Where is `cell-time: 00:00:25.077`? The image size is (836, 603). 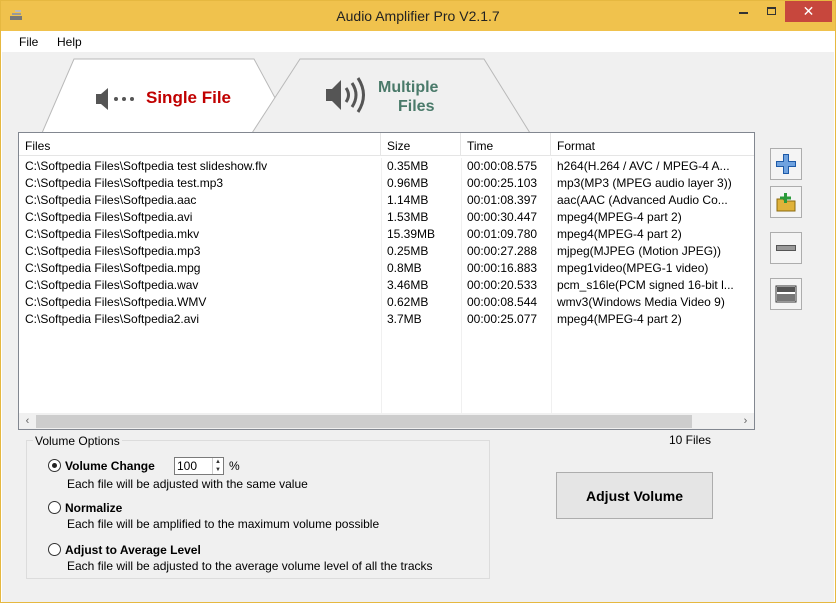
cell-time: 00:00:25.077 is located at coordinates (502, 319).